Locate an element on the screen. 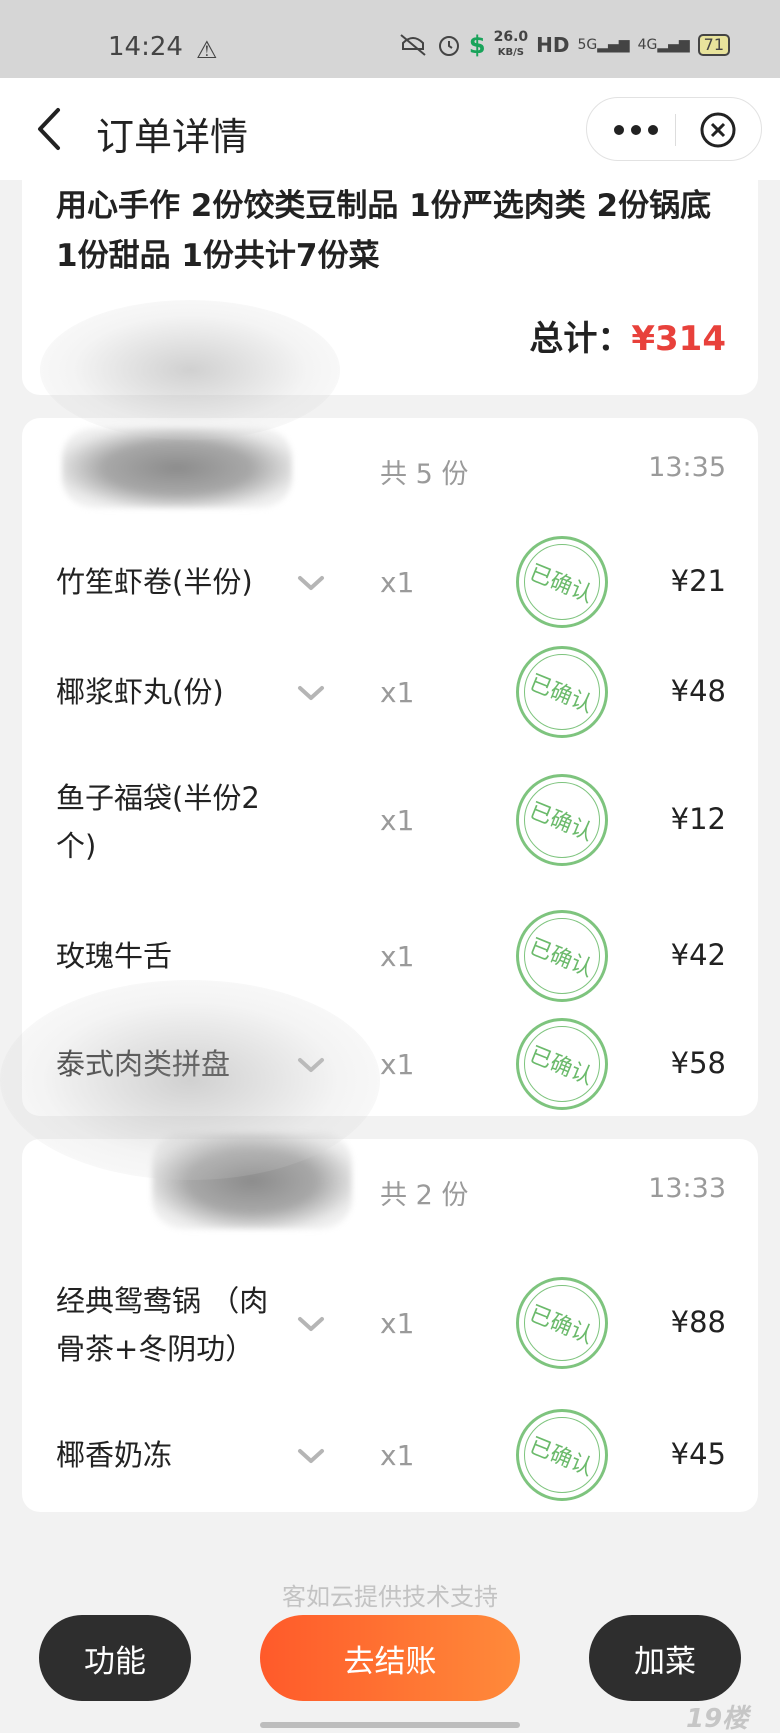  battery-icon: 71 is located at coordinates (713, 45).